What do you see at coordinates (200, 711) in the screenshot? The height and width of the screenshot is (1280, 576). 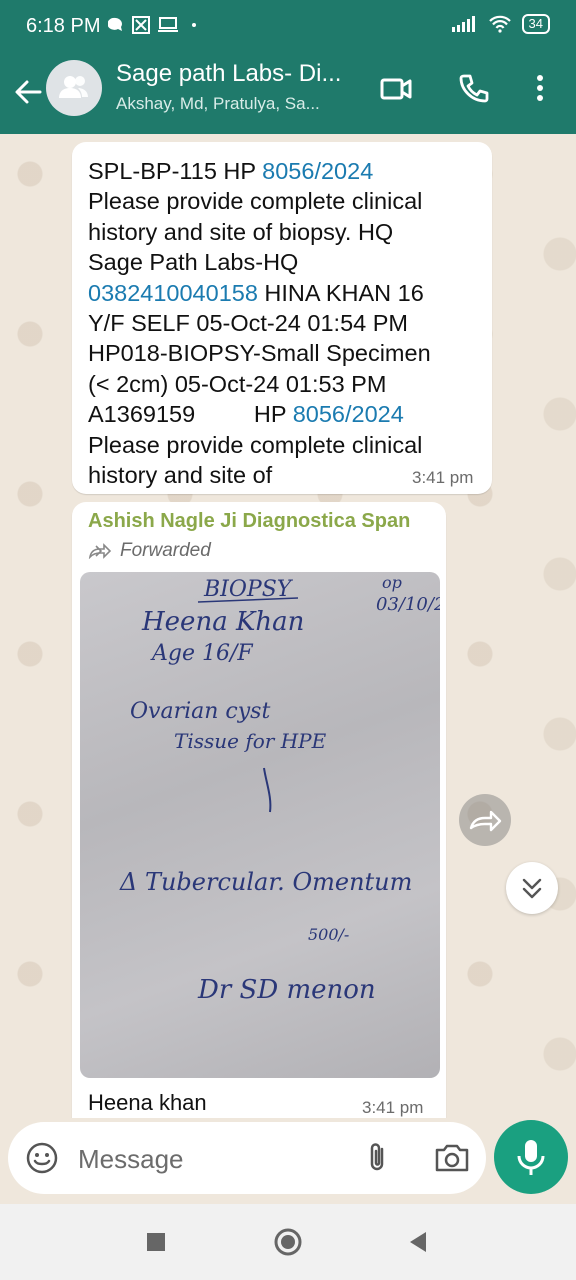 I see `note-line: Ovarian cyst` at bounding box center [200, 711].